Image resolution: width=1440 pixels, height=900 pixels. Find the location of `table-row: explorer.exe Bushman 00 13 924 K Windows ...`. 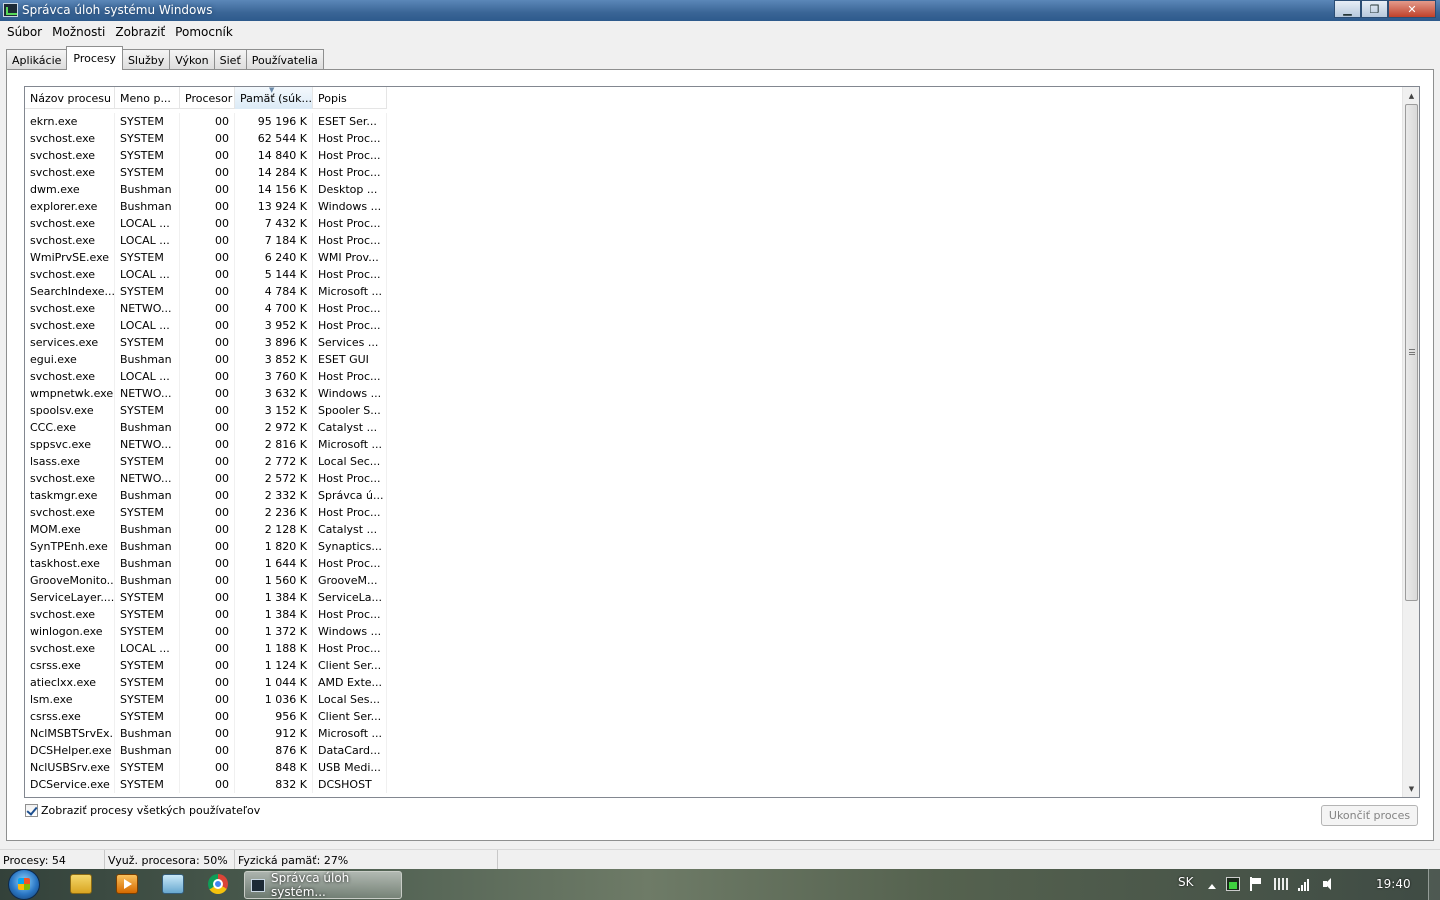

table-row: explorer.exe Bushman 00 13 924 K Windows ... is located at coordinates (206, 206).